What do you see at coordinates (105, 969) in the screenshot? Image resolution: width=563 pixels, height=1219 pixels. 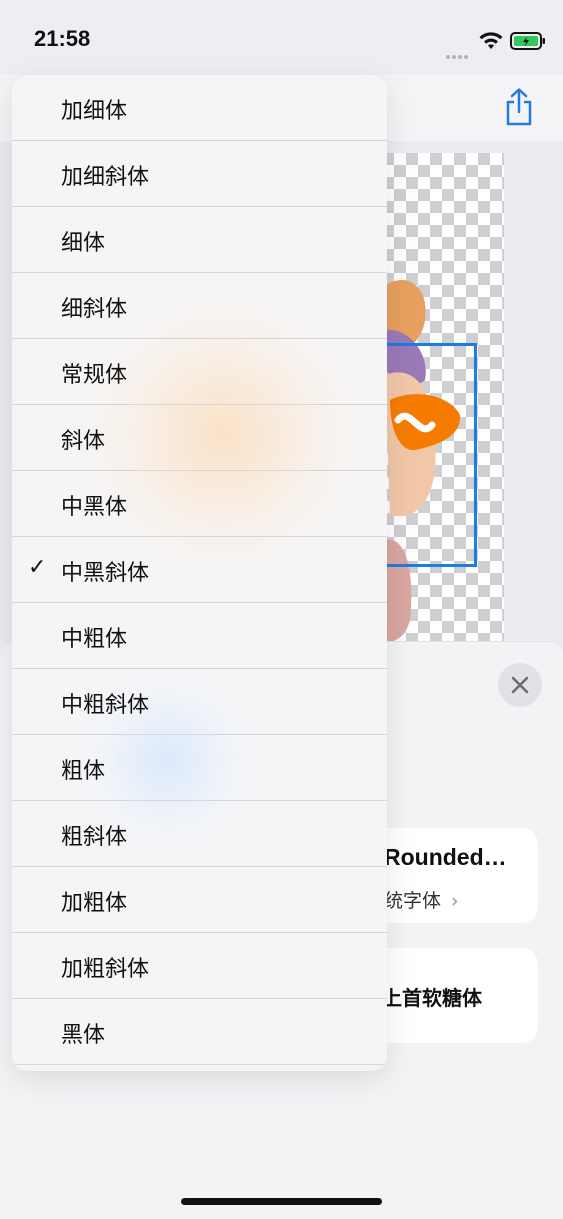 I see `menu-item-label: 加粗斜体` at bounding box center [105, 969].